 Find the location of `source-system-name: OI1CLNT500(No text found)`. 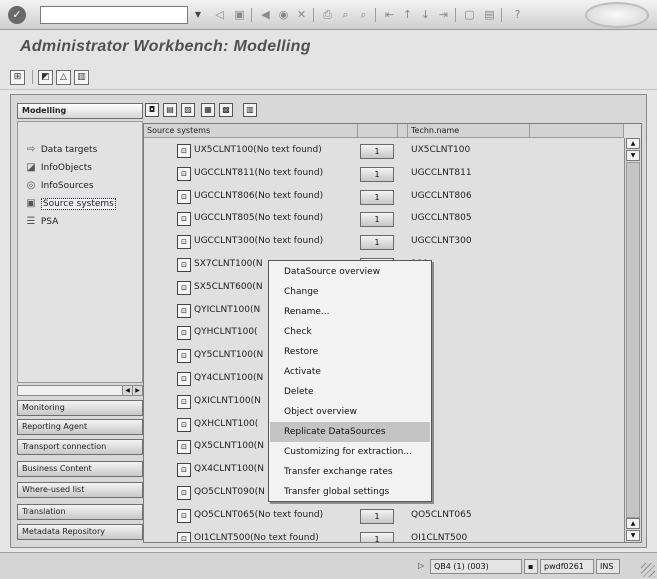

source-system-name: OI1CLNT500(No text found) is located at coordinates (256, 537).